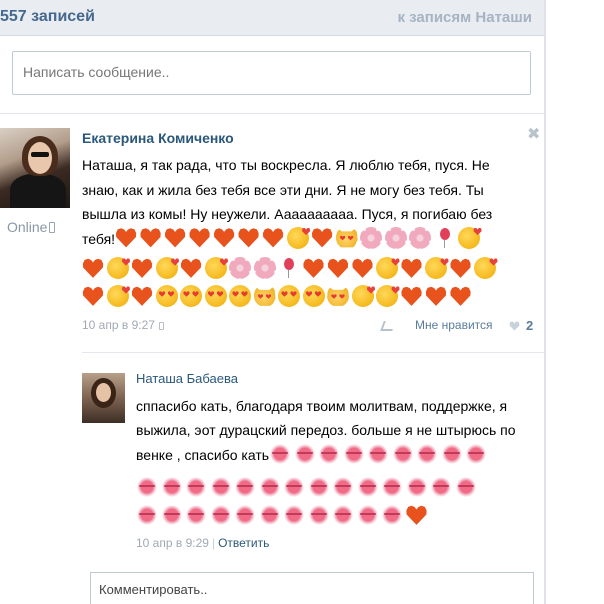 The image size is (604, 604). Describe the element at coordinates (31, 227) in the screenshot. I see `online-status: Online` at that location.